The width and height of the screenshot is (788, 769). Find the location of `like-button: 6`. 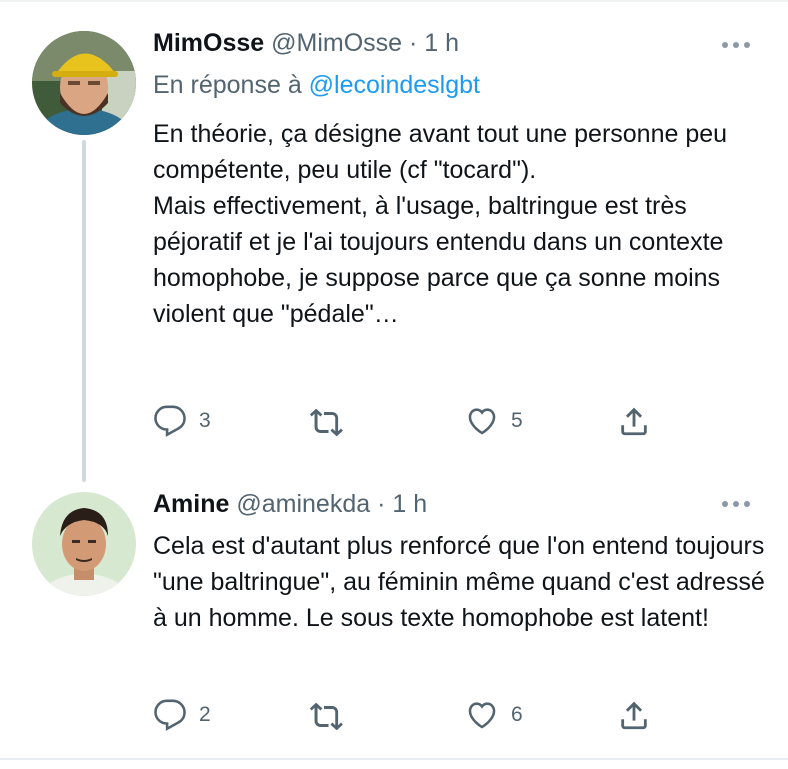

like-button: 6 is located at coordinates (494, 715).